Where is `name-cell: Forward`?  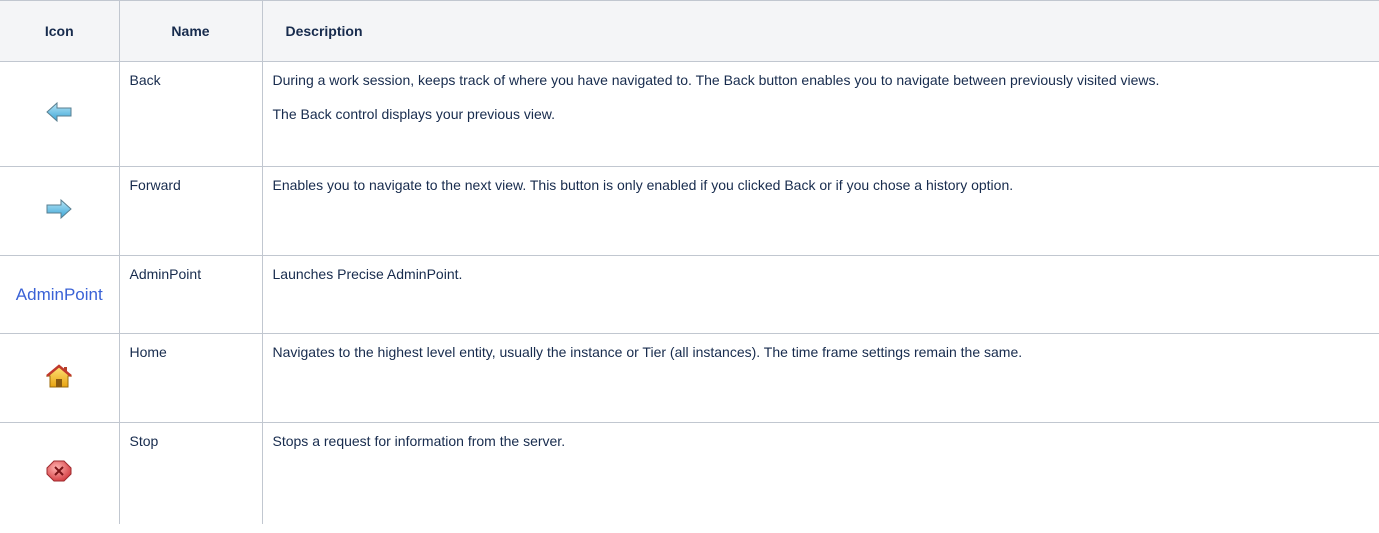 name-cell: Forward is located at coordinates (190, 211).